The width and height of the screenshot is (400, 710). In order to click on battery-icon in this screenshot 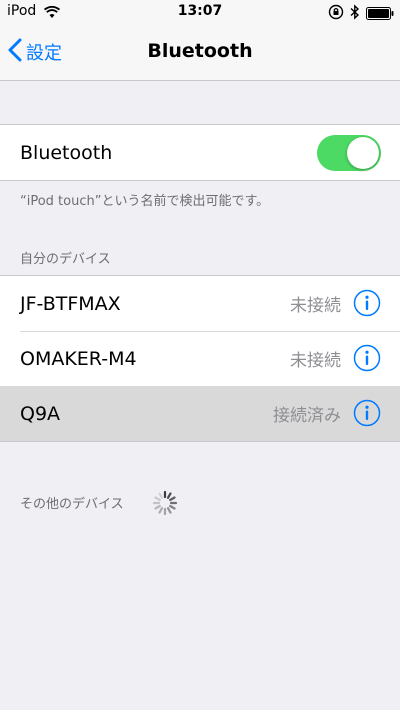, I will do `click(380, 14)`.